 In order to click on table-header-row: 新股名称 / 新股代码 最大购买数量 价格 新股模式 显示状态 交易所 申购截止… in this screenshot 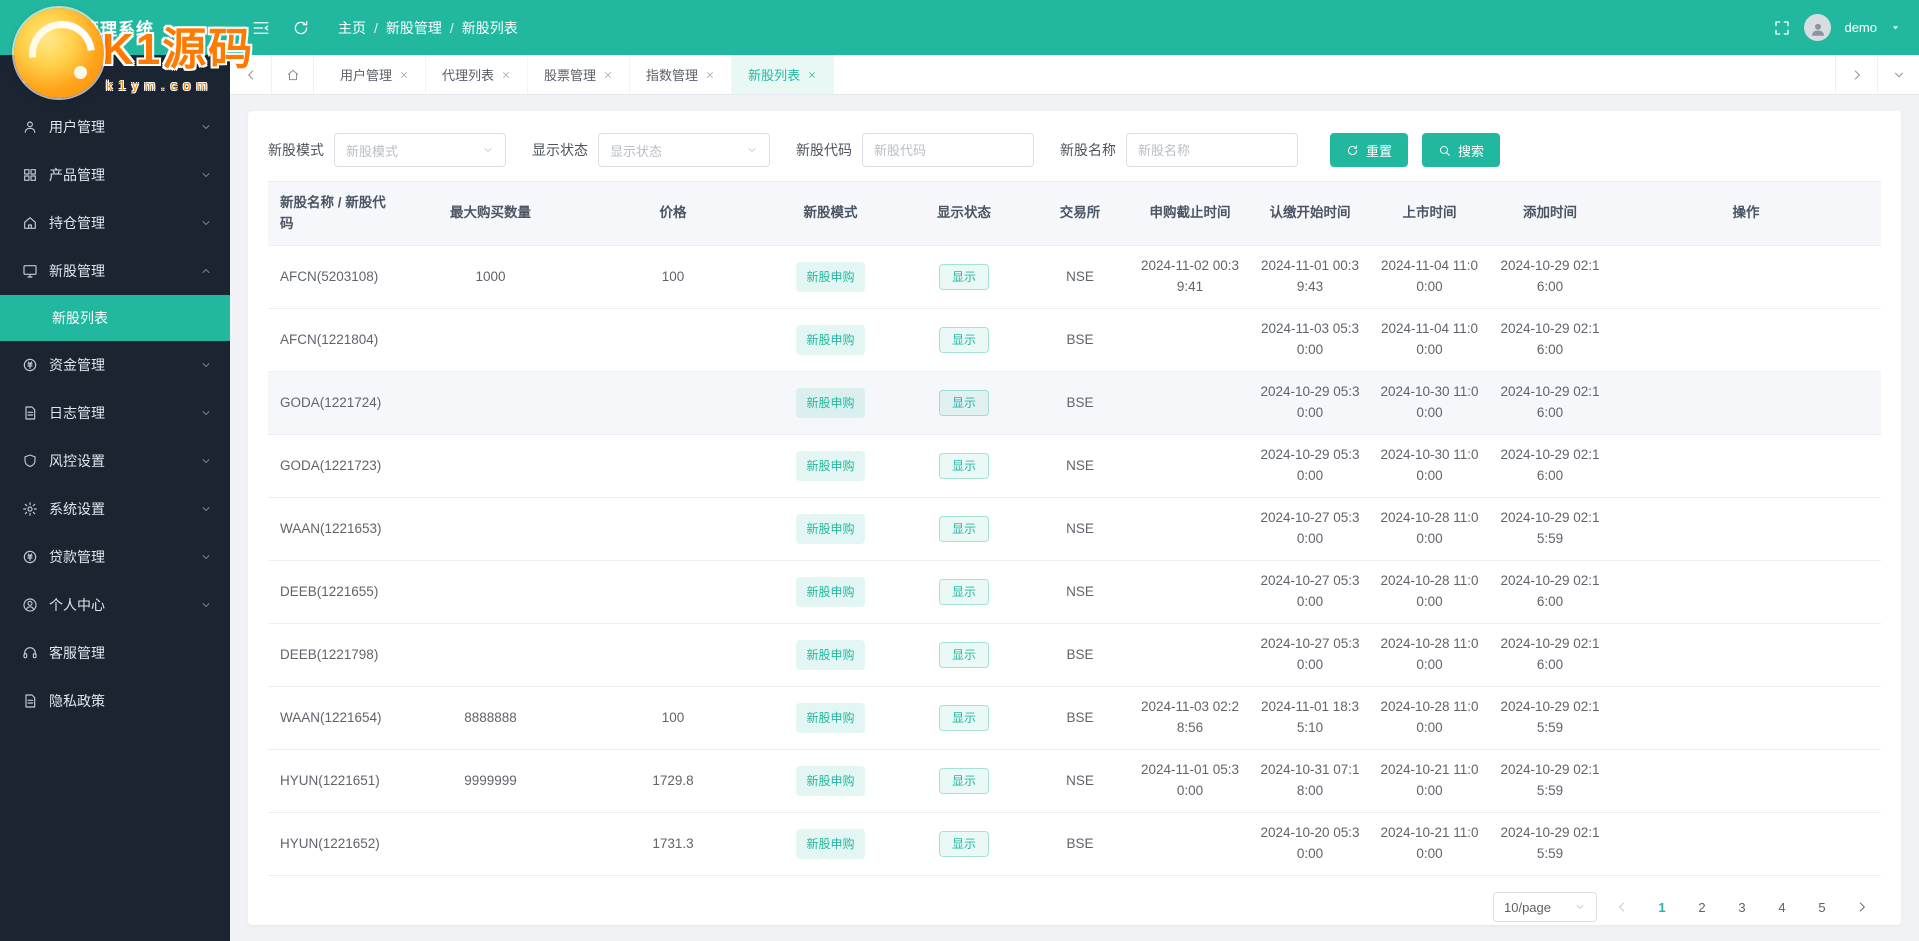, I will do `click(1074, 213)`.